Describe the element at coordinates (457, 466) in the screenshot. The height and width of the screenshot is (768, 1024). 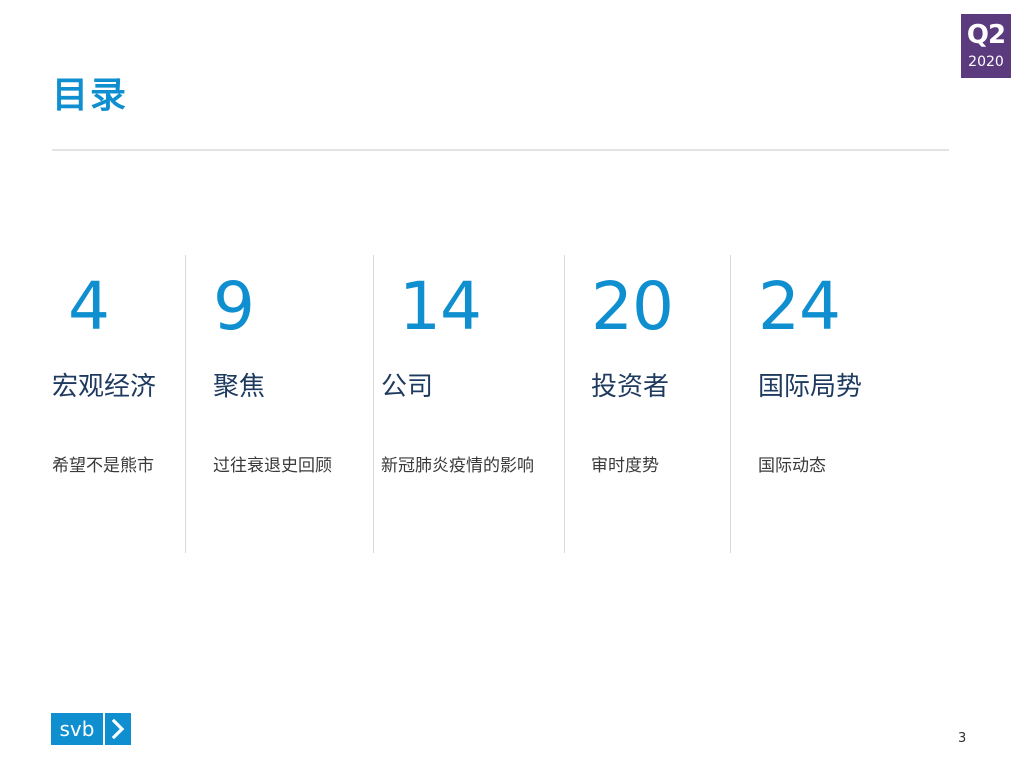
I see `toc-subtitle: 新冠肺炎疫情的影响` at that location.